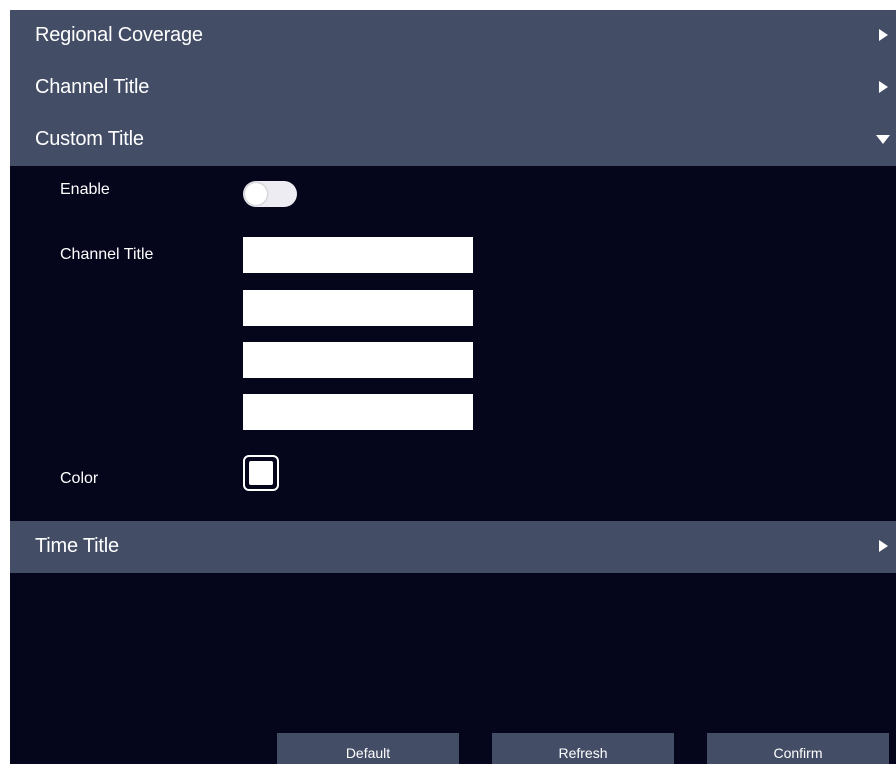 The image size is (896, 764). What do you see at coordinates (453, 36) in the screenshot?
I see `section-header-regional-coverage: Regional Coverage` at bounding box center [453, 36].